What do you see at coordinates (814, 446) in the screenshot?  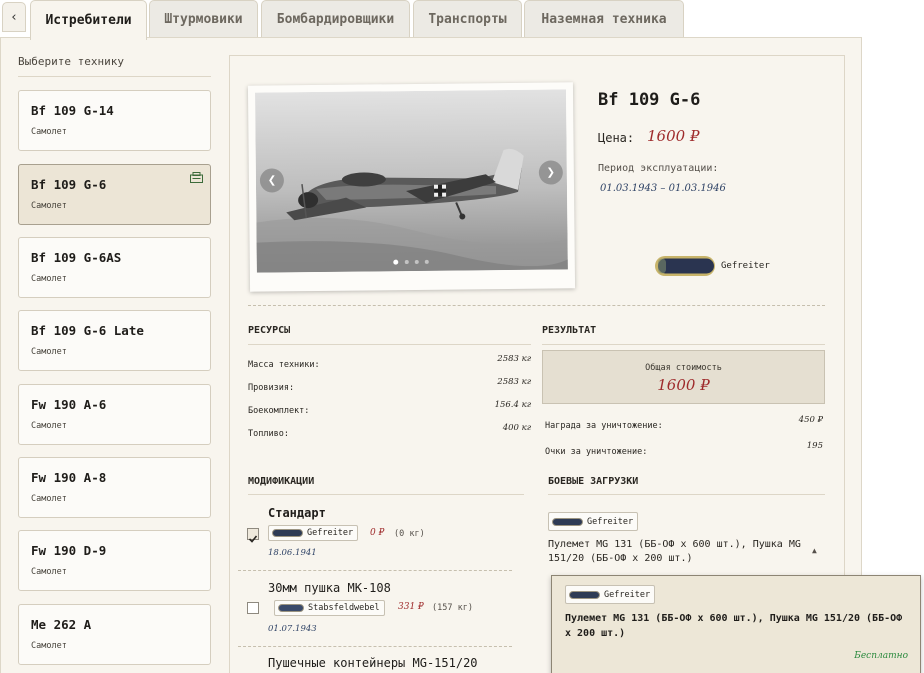 I see `result-value: 195` at bounding box center [814, 446].